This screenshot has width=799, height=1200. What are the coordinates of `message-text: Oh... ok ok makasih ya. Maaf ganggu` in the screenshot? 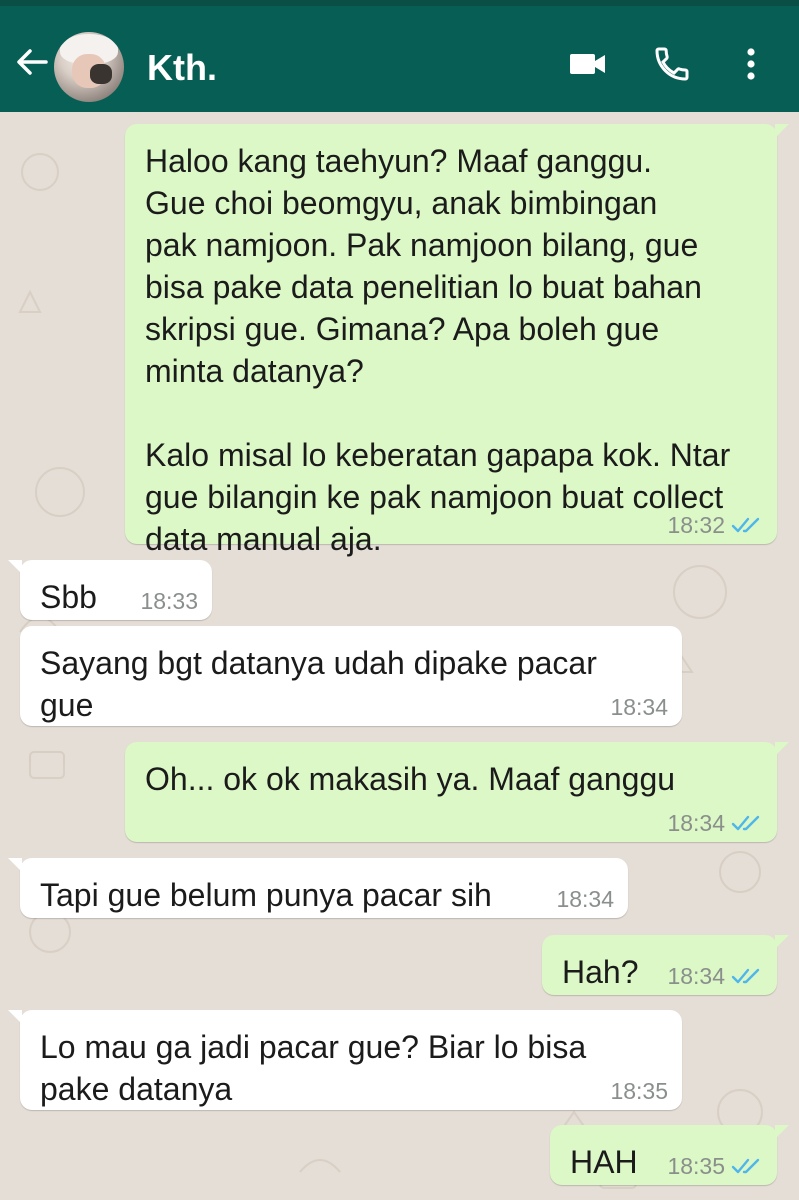 It's located at (410, 779).